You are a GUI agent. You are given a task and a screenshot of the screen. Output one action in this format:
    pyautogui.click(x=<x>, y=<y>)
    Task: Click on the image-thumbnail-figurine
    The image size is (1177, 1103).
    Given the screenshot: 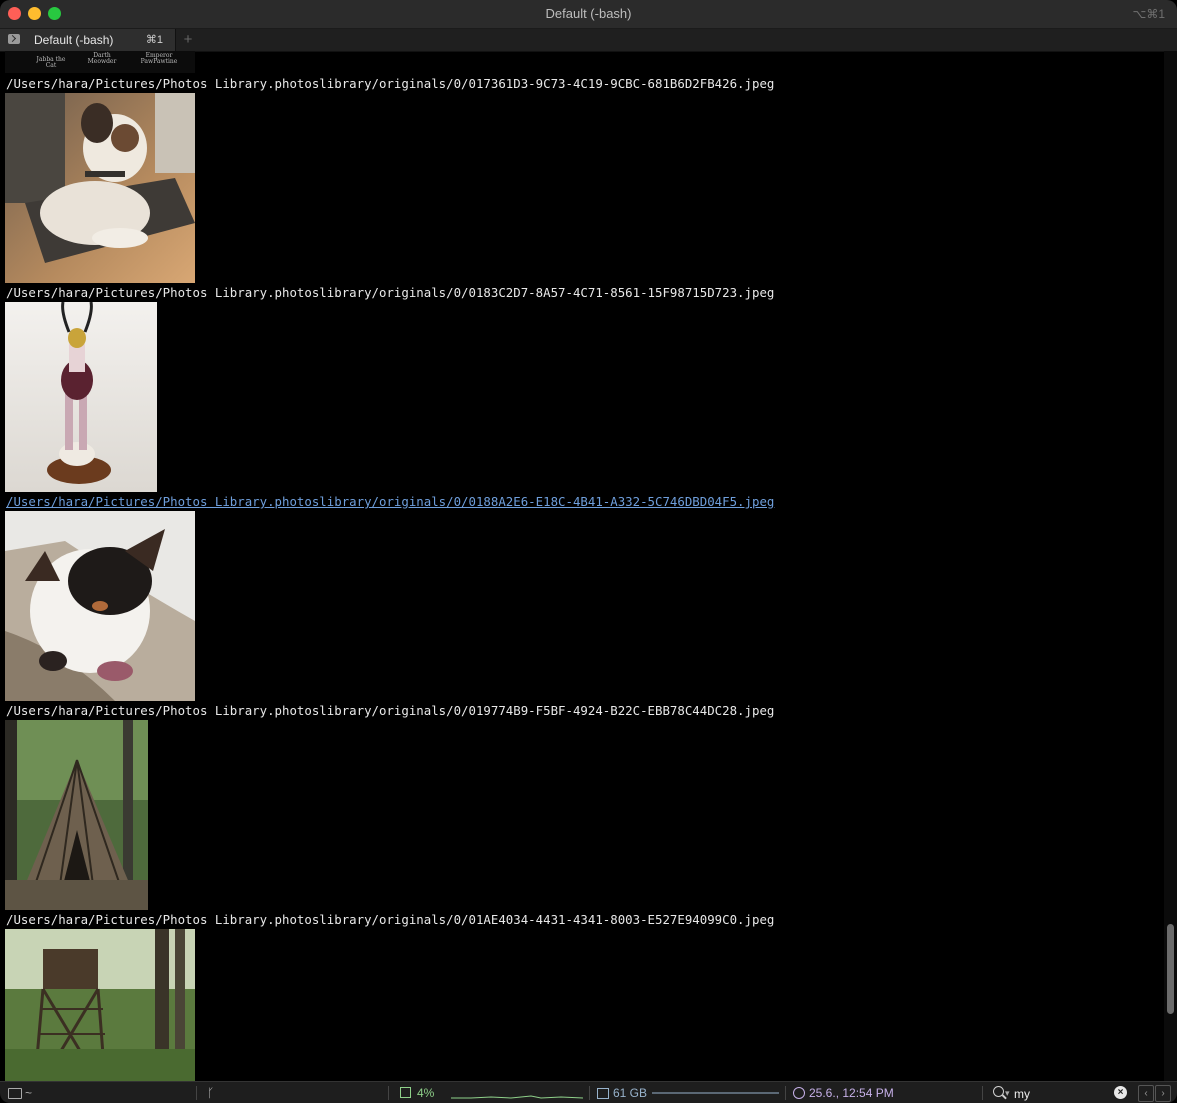 What is the action you would take?
    pyautogui.click(x=81, y=397)
    